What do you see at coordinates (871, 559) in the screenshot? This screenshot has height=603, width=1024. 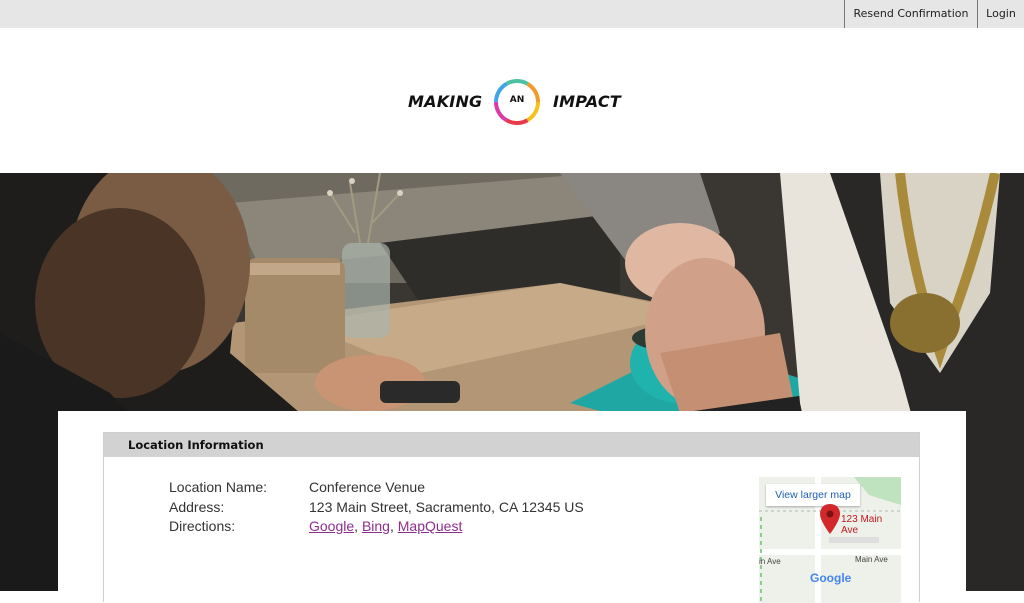 I see `map-street-label-right: Main Ave` at bounding box center [871, 559].